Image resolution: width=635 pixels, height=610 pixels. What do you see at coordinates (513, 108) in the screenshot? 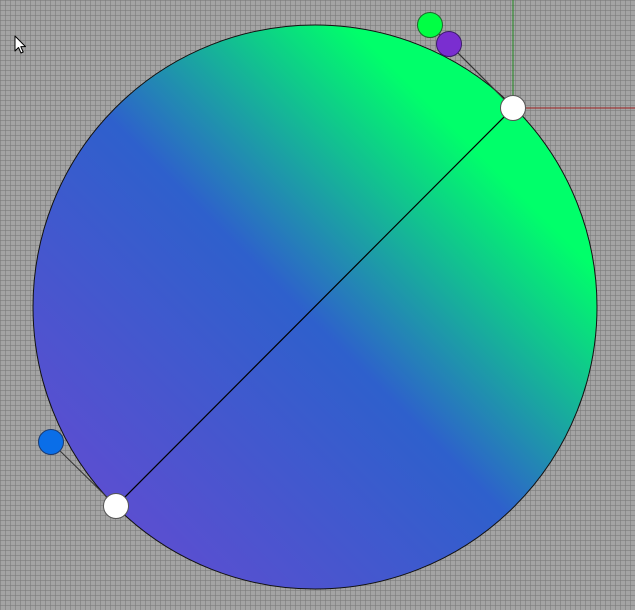
I see `gradient-end-handle` at bounding box center [513, 108].